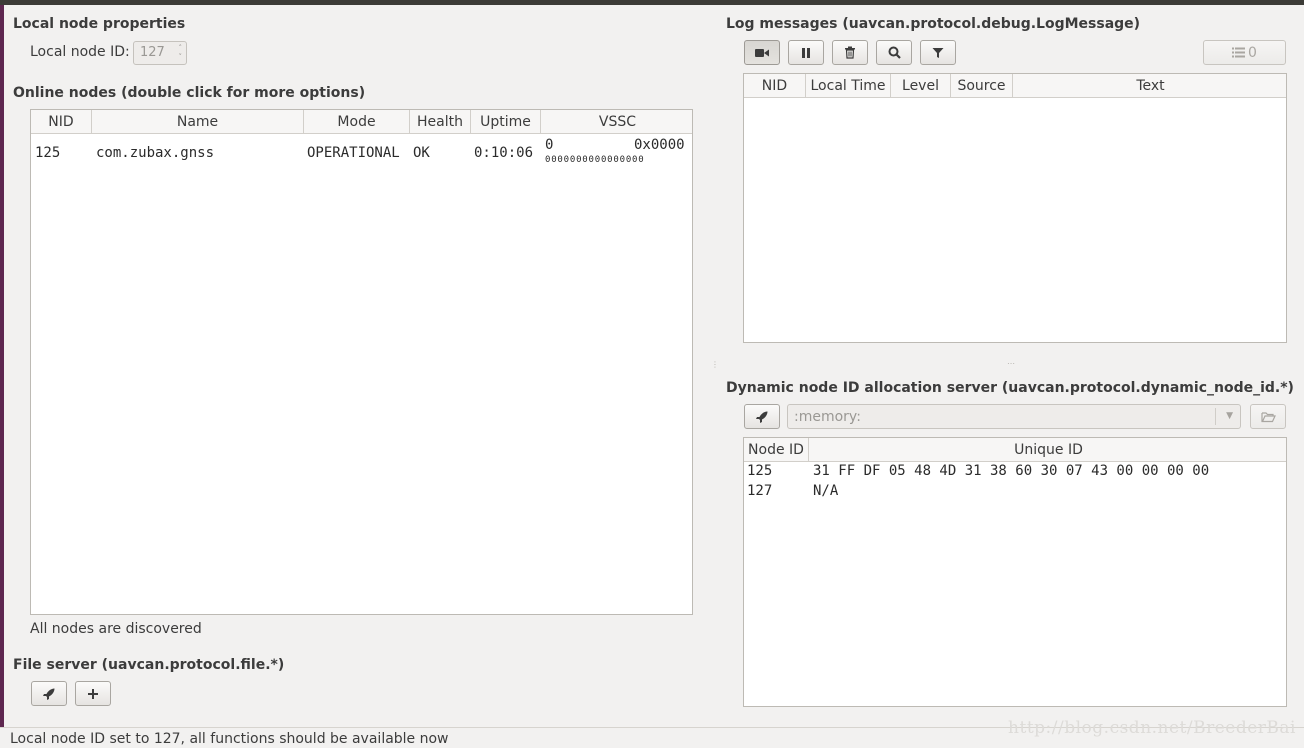 The image size is (1304, 748). Describe the element at coordinates (616, 122) in the screenshot. I see `col-vssc: VSSC` at that location.